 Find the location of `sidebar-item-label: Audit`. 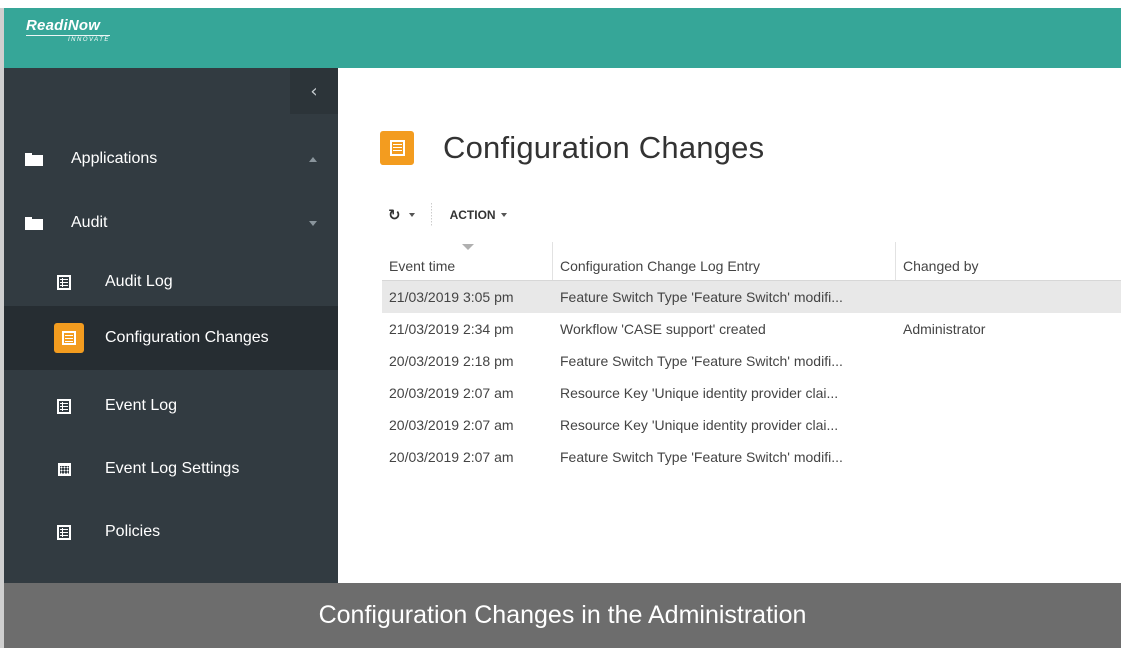

sidebar-item-label: Audit is located at coordinates (89, 222).